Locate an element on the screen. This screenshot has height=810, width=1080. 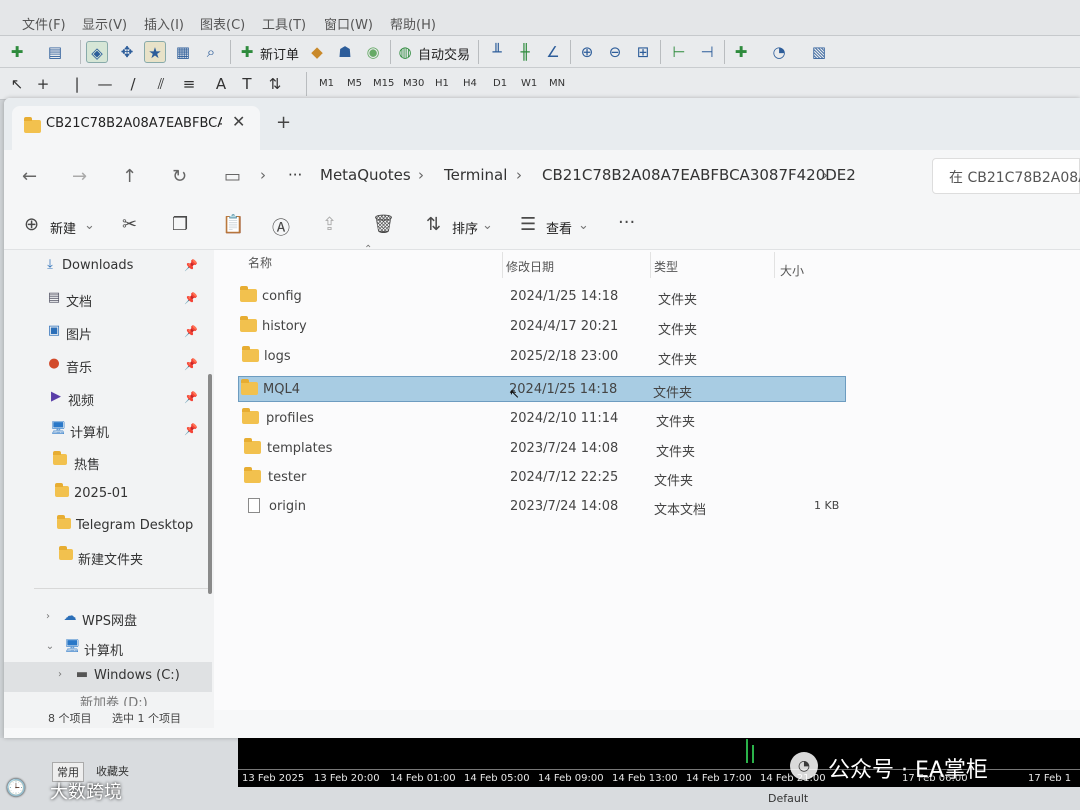
sidebar-item-folder: 2025-01 is located at coordinates (108, 495).